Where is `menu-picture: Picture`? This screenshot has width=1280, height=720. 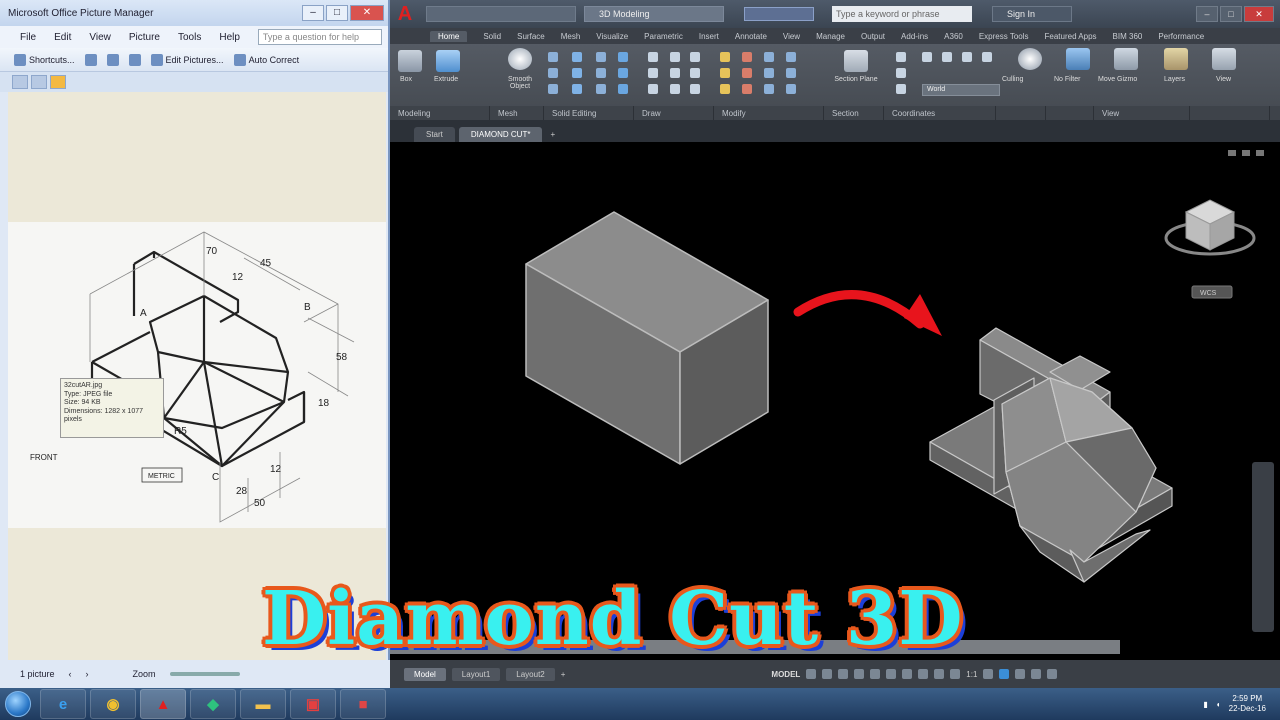
menu-picture: Picture is located at coordinates (144, 37).